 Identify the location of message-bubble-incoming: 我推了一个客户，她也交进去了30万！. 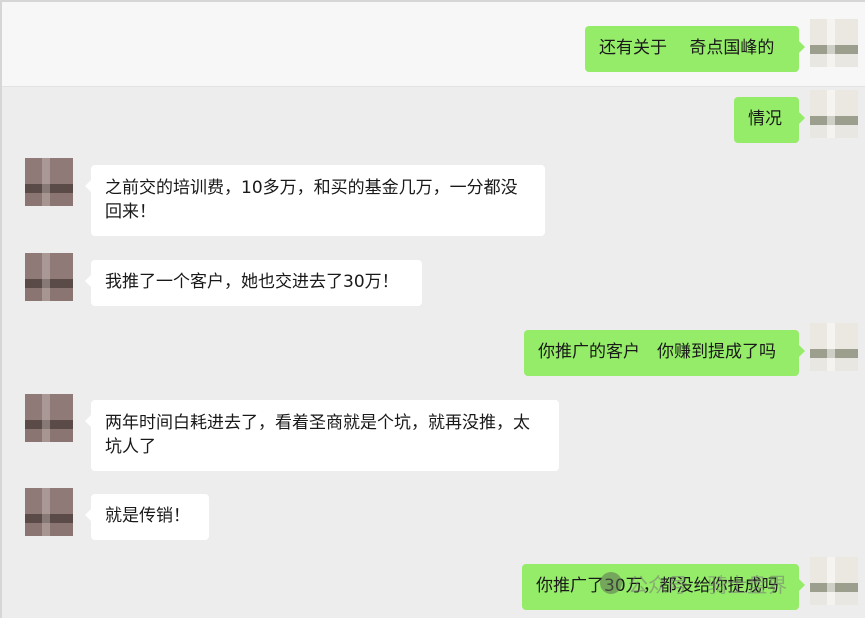
(253, 283).